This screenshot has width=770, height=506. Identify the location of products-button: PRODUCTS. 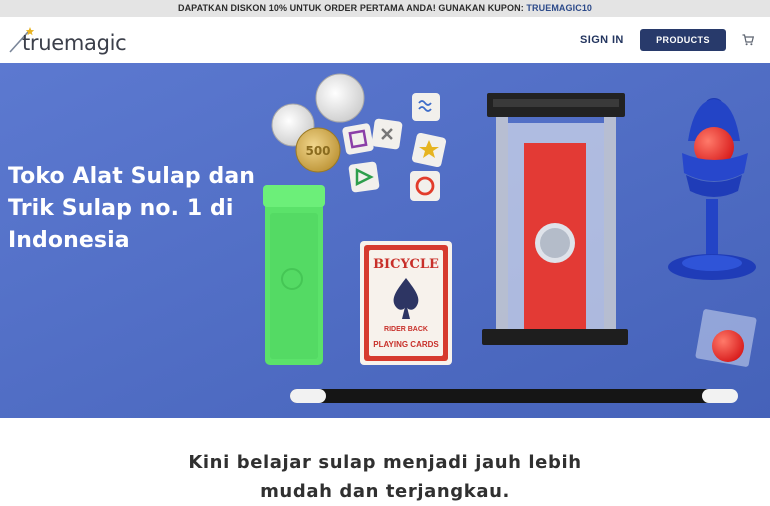
(683, 40).